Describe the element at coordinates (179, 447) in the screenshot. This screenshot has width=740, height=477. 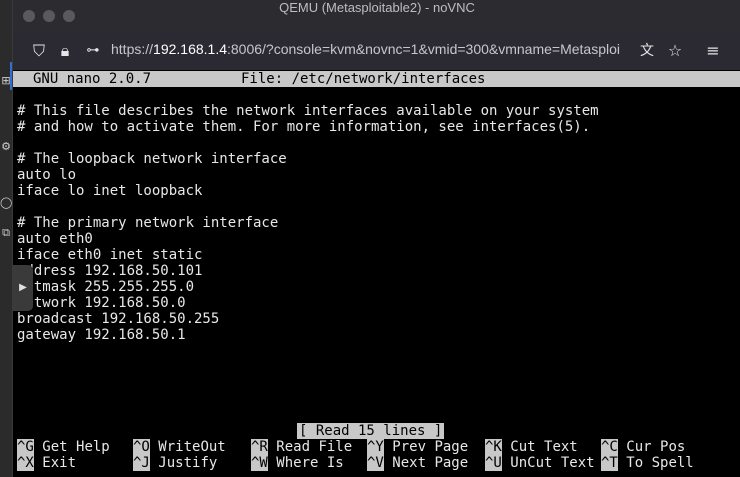
I see `shortcut-writeout: ^O WriteOut` at that location.